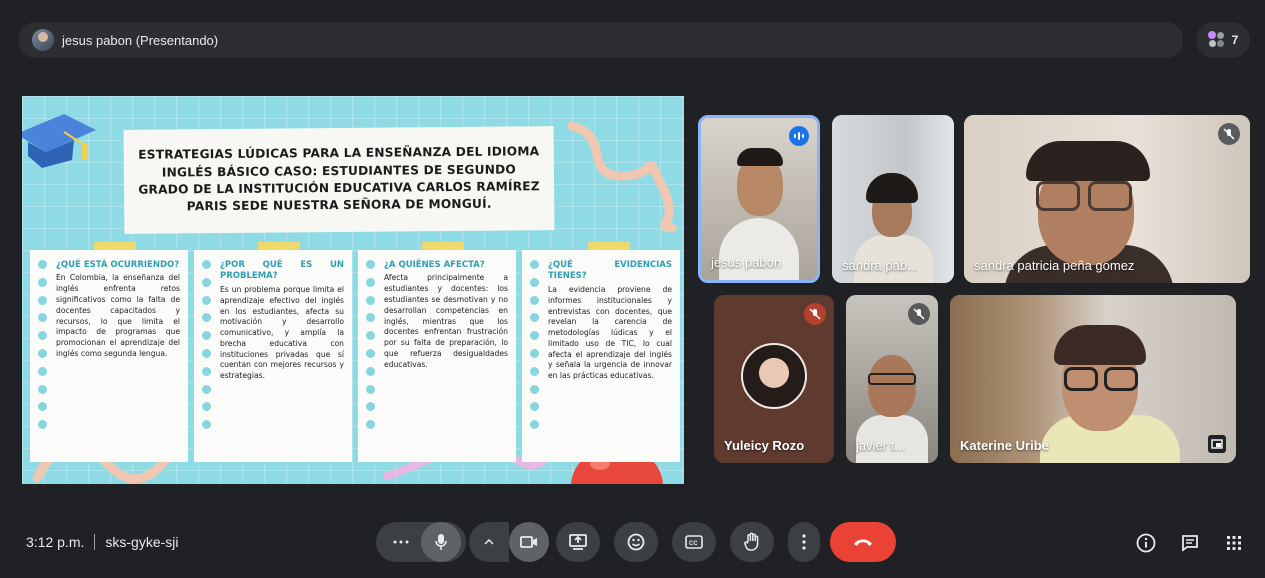  I want to click on meeting-details-button, so click(1146, 543).